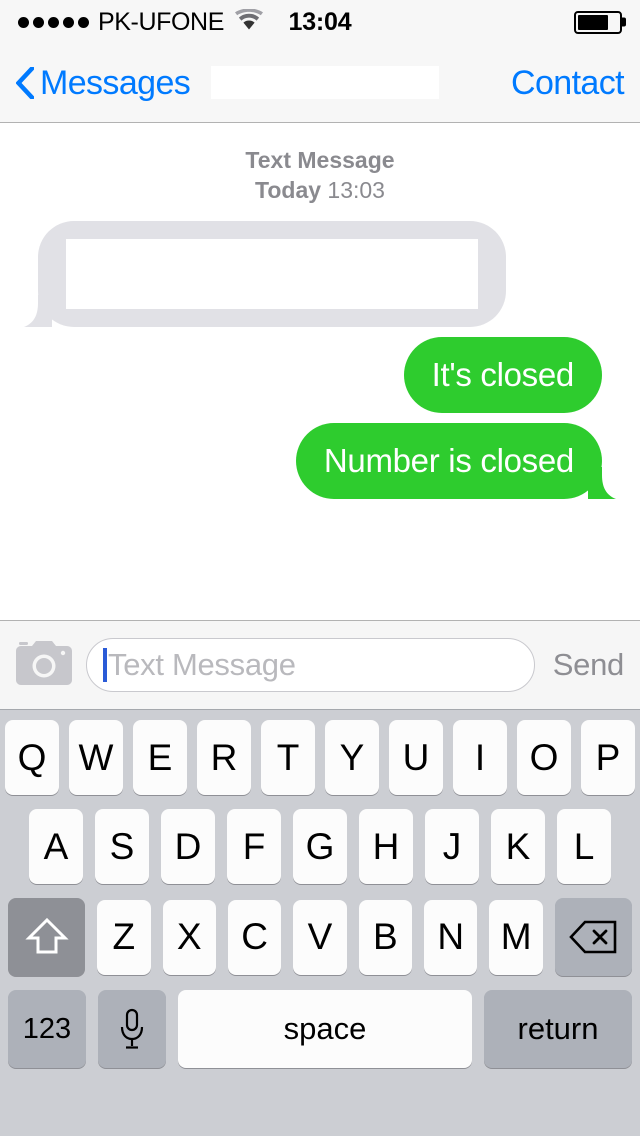 This screenshot has width=640, height=1136. I want to click on bubble-tail-left-icon, so click(37, 311).